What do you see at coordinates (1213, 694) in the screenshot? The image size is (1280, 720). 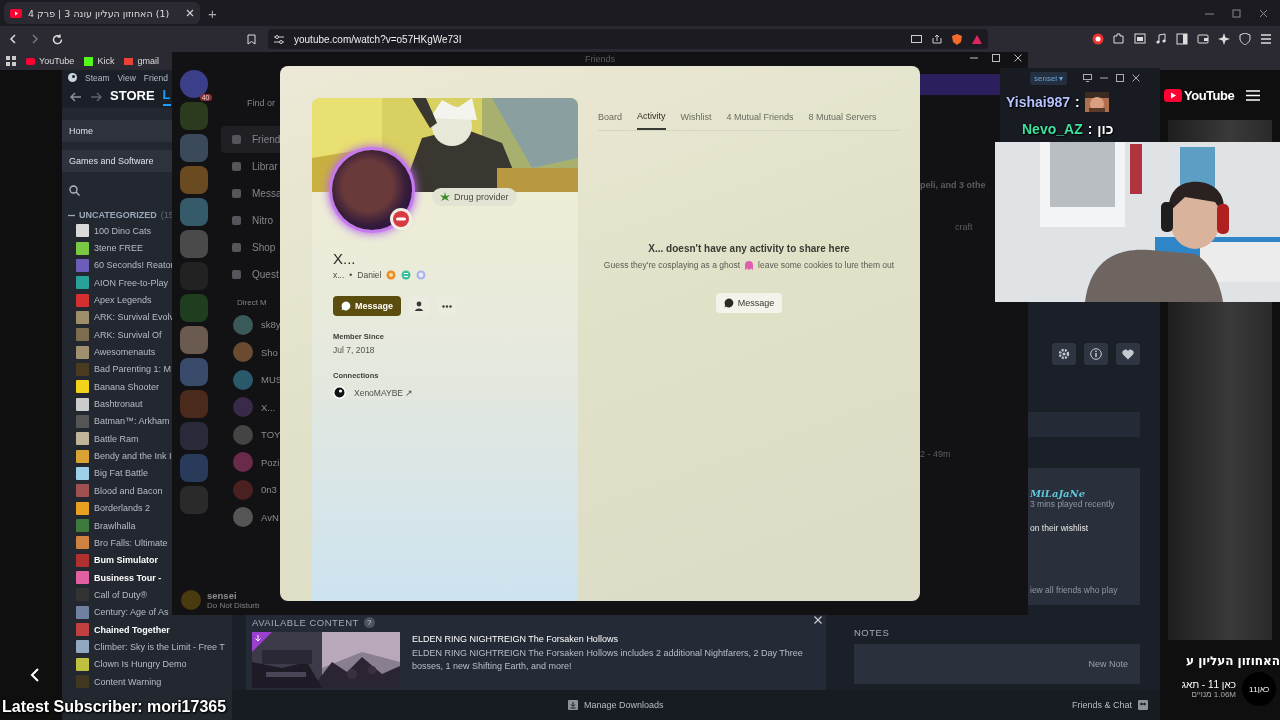 I see `subscriber-count: 1.06M מנויים` at bounding box center [1213, 694].